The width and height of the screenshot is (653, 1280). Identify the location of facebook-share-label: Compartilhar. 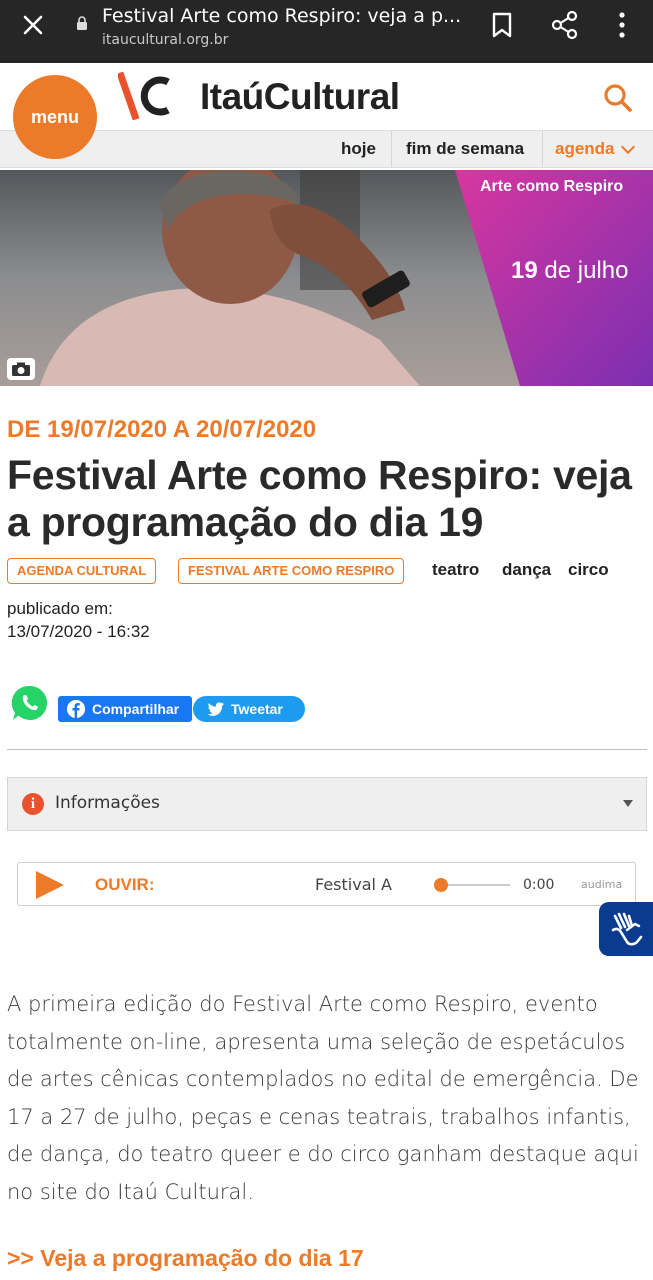
(136, 709).